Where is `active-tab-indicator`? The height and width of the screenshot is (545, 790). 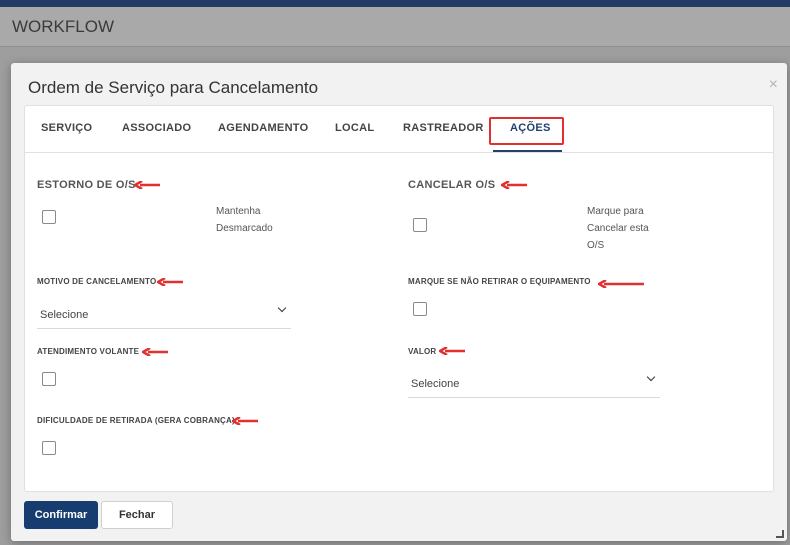 active-tab-indicator is located at coordinates (527, 151).